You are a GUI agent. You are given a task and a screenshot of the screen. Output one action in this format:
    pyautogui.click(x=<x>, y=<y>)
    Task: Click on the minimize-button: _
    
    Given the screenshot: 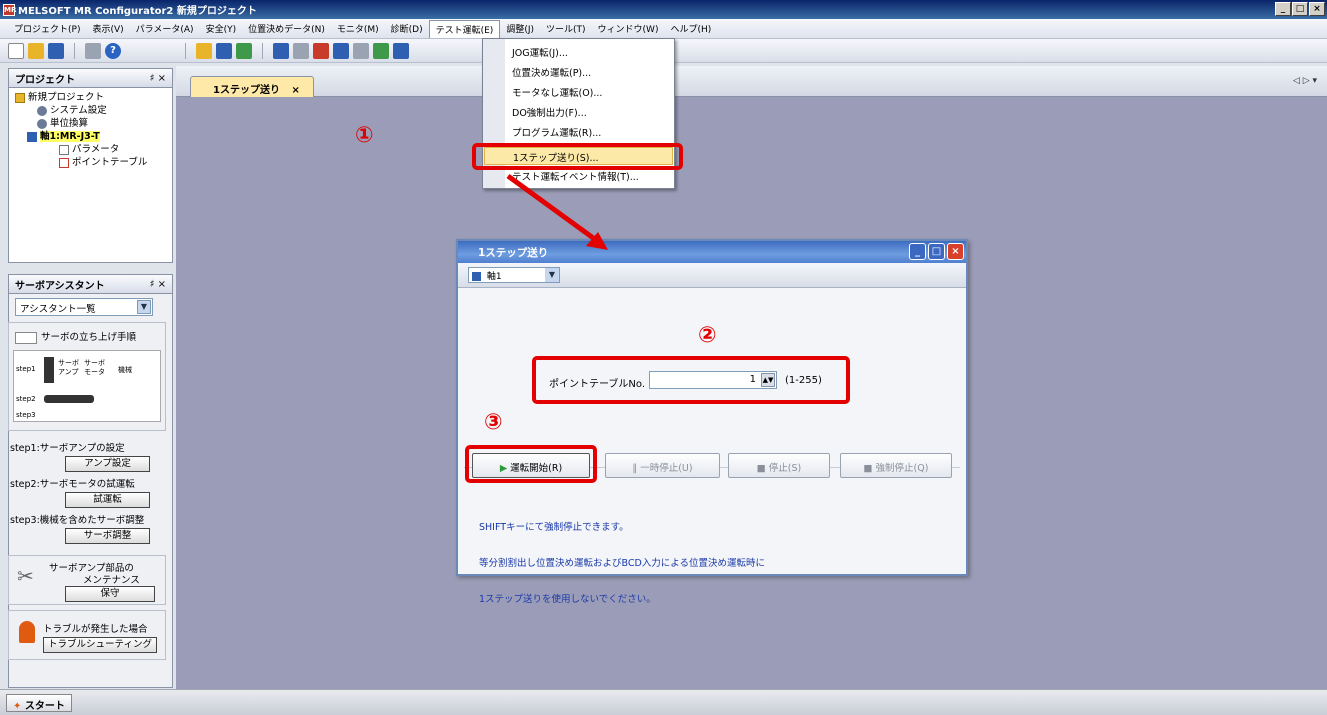 What is the action you would take?
    pyautogui.click(x=1283, y=9)
    